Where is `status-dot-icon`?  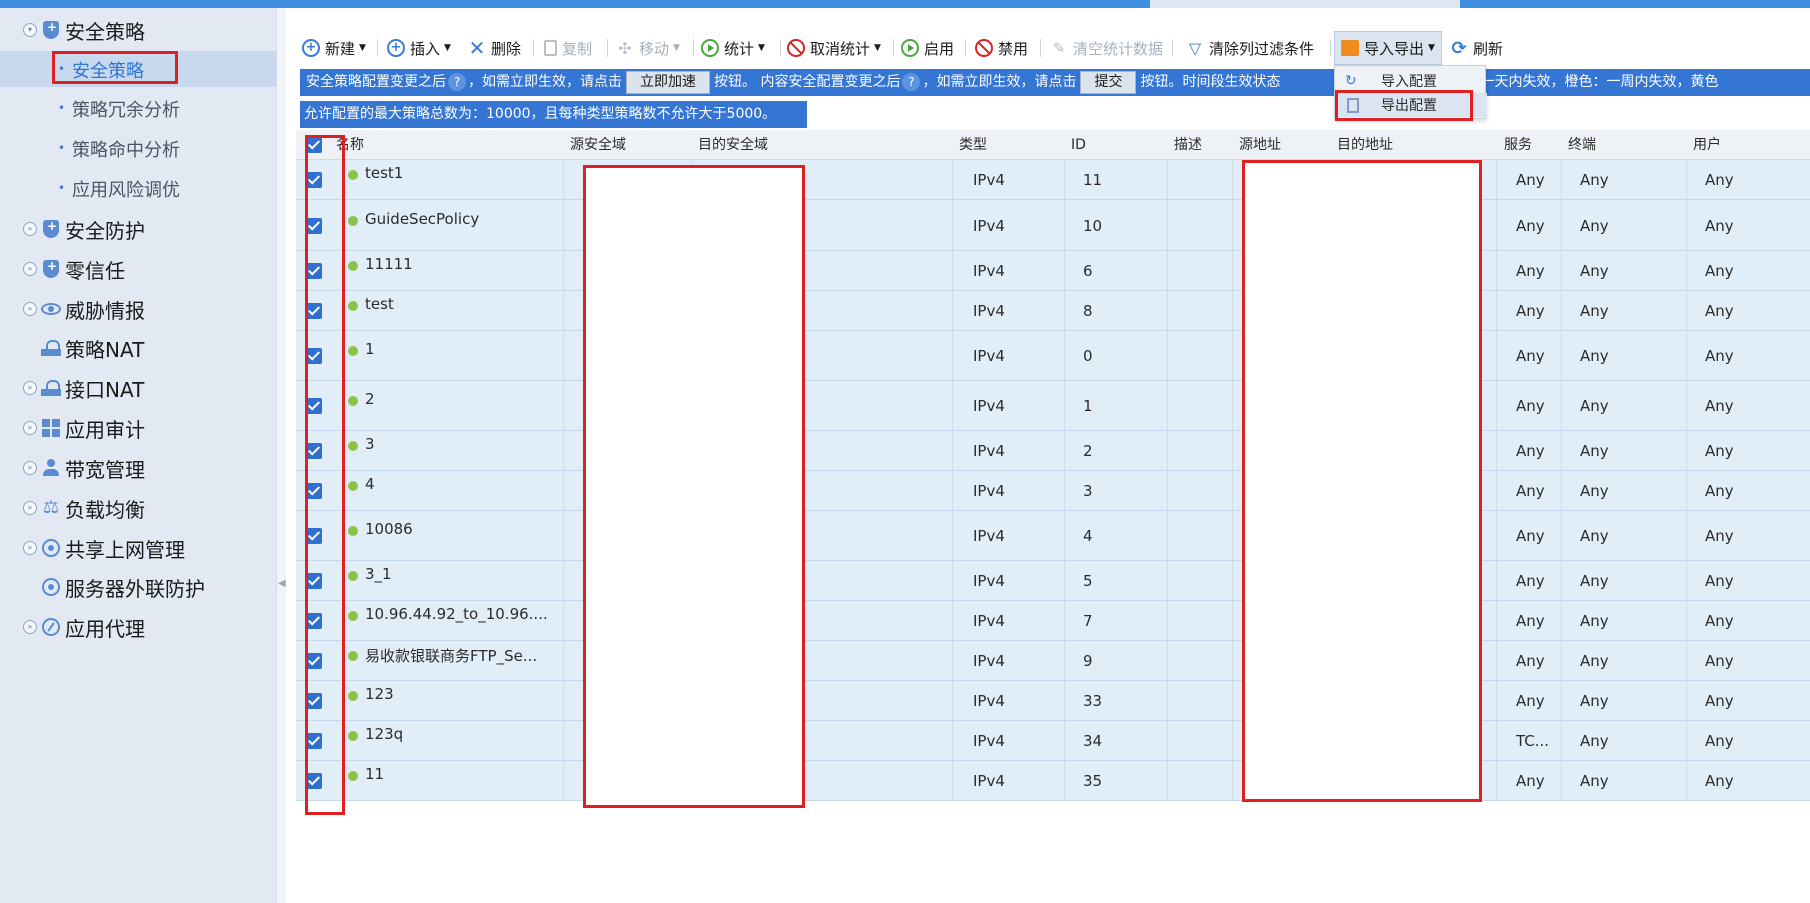
status-dot-icon is located at coordinates (353, 656).